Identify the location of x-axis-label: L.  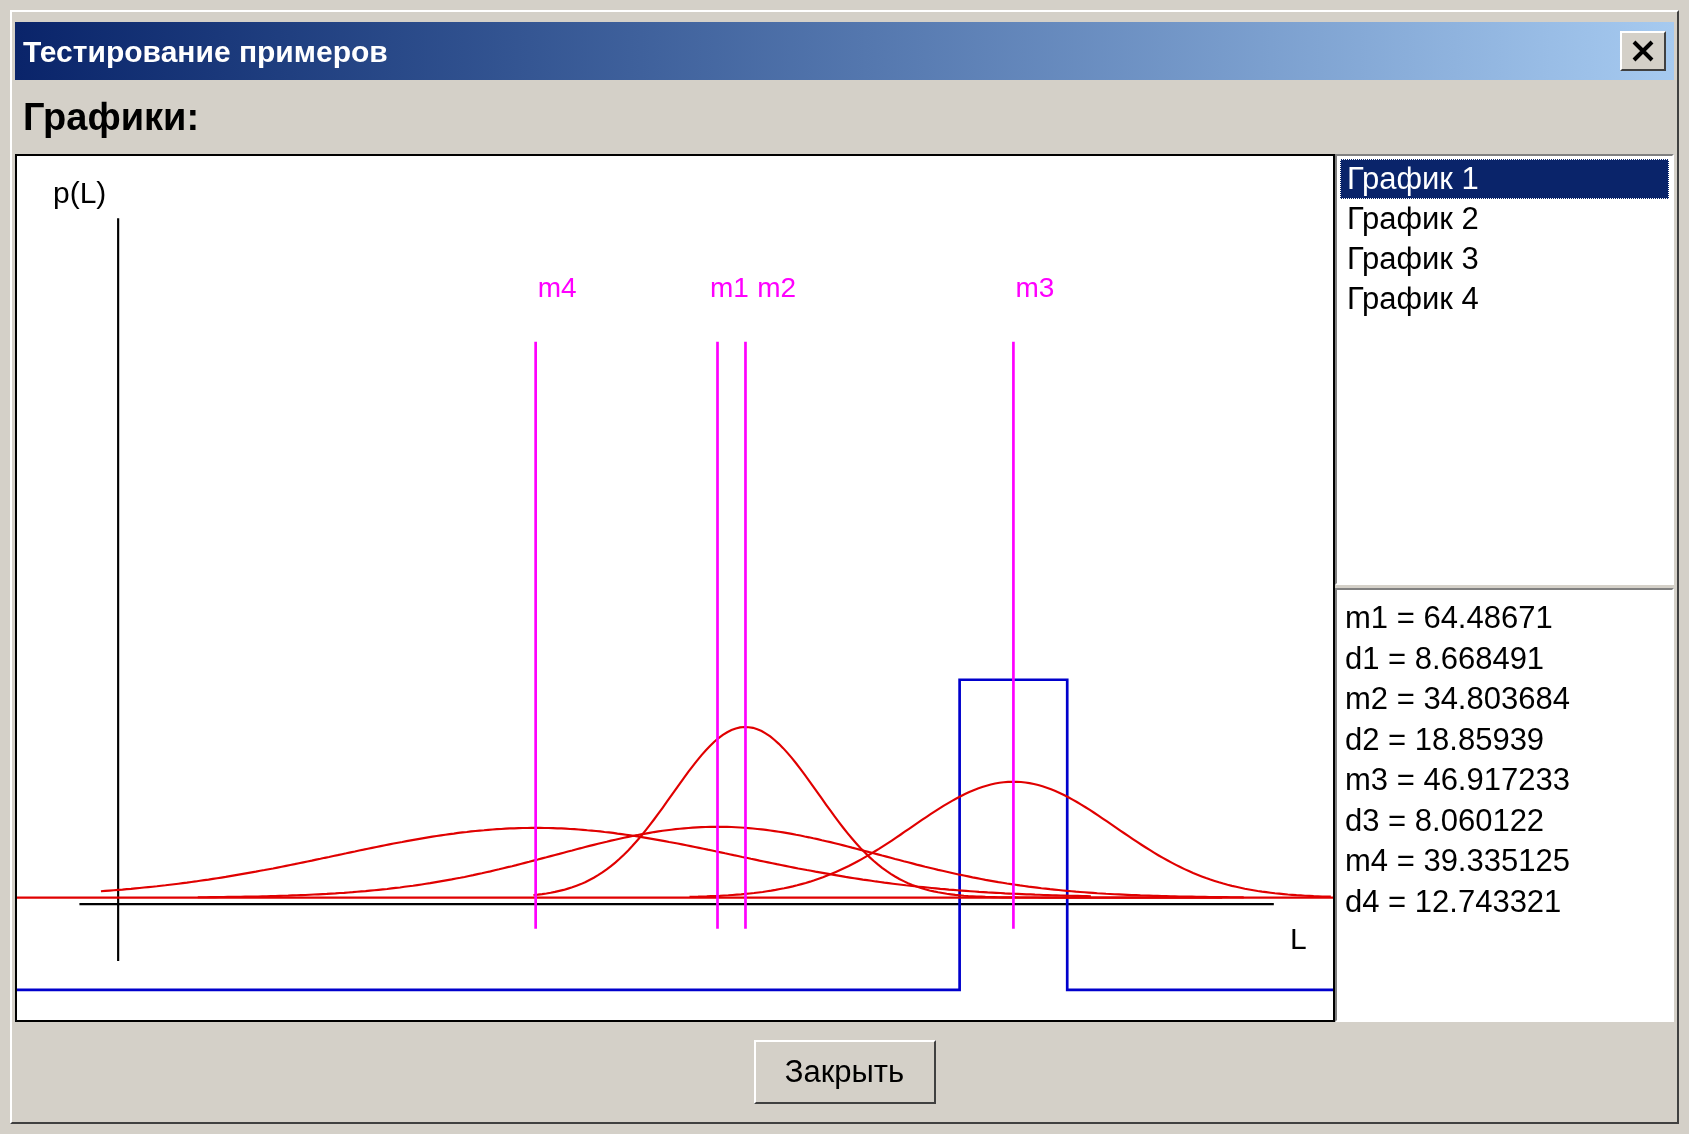
(1298, 939).